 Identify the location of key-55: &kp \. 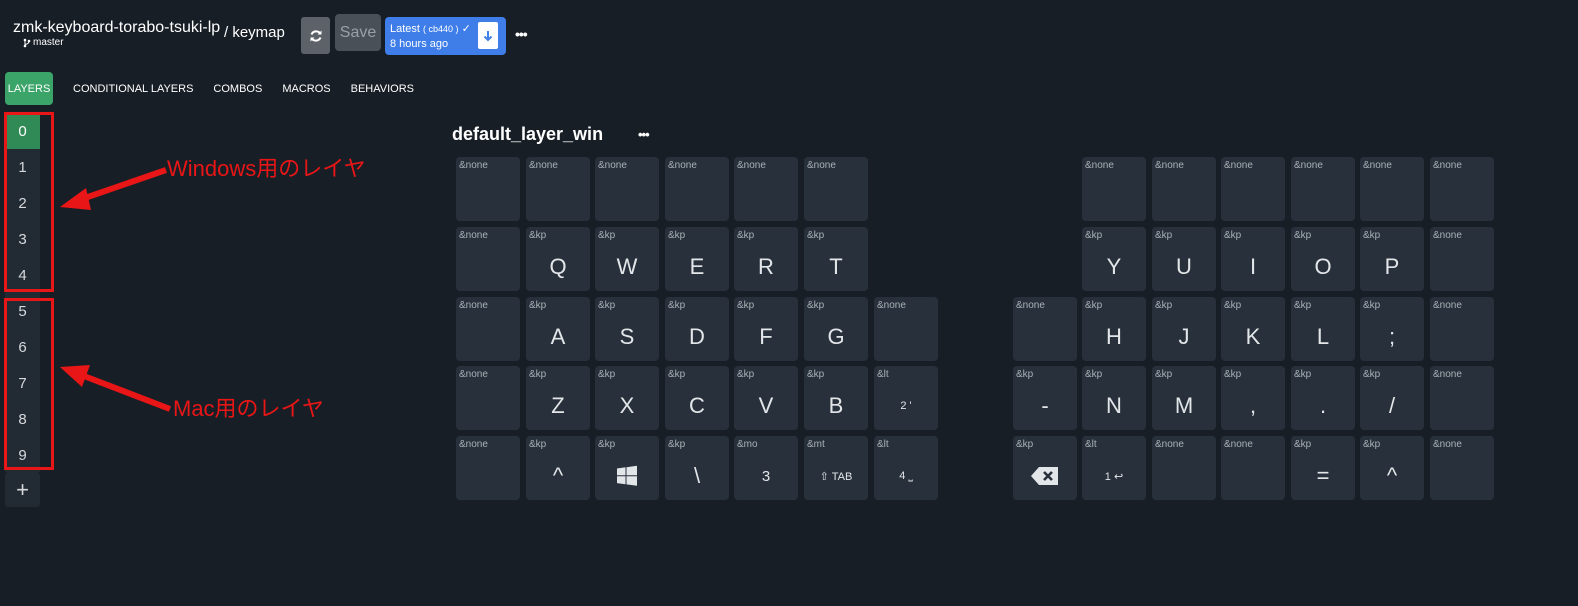
(697, 468).